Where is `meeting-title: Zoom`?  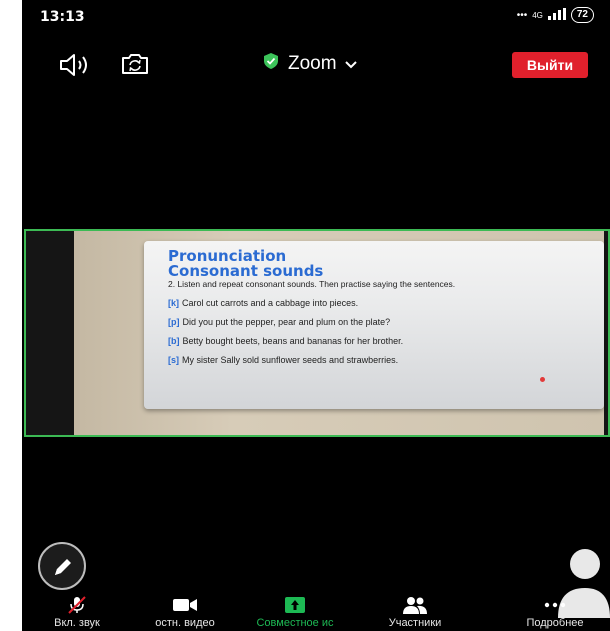 meeting-title: Zoom is located at coordinates (312, 63).